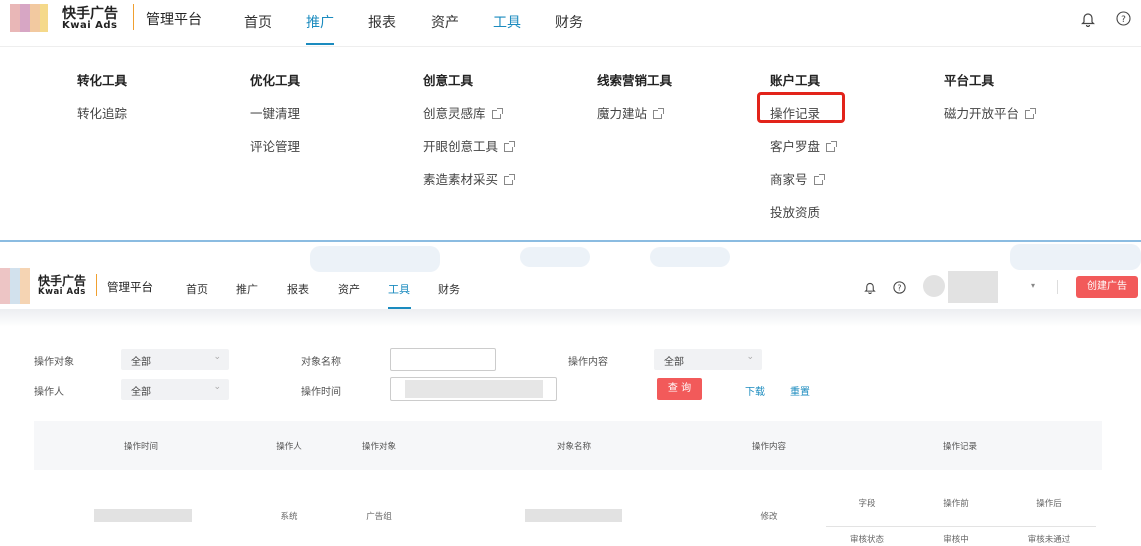  Describe the element at coordinates (800, 390) in the screenshot. I see `reset-link: 重置` at that location.